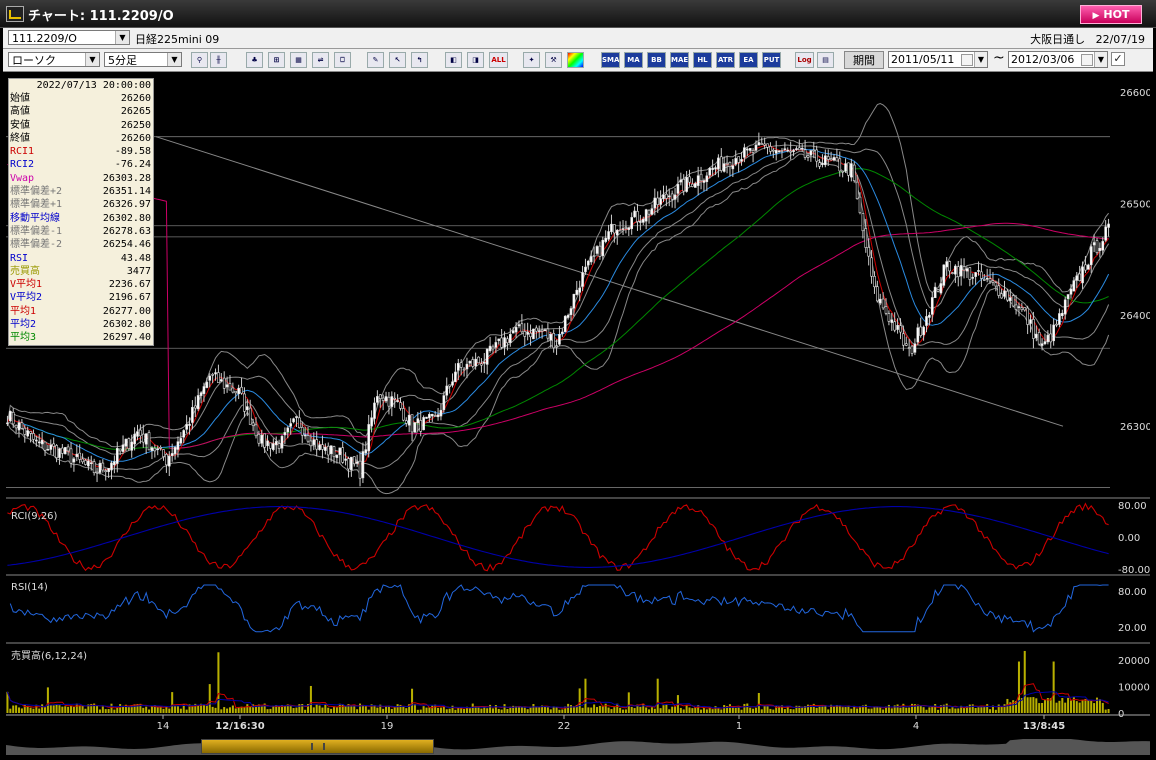 The width and height of the screenshot is (1156, 760). I want to click on put-button: PUT, so click(771, 60).